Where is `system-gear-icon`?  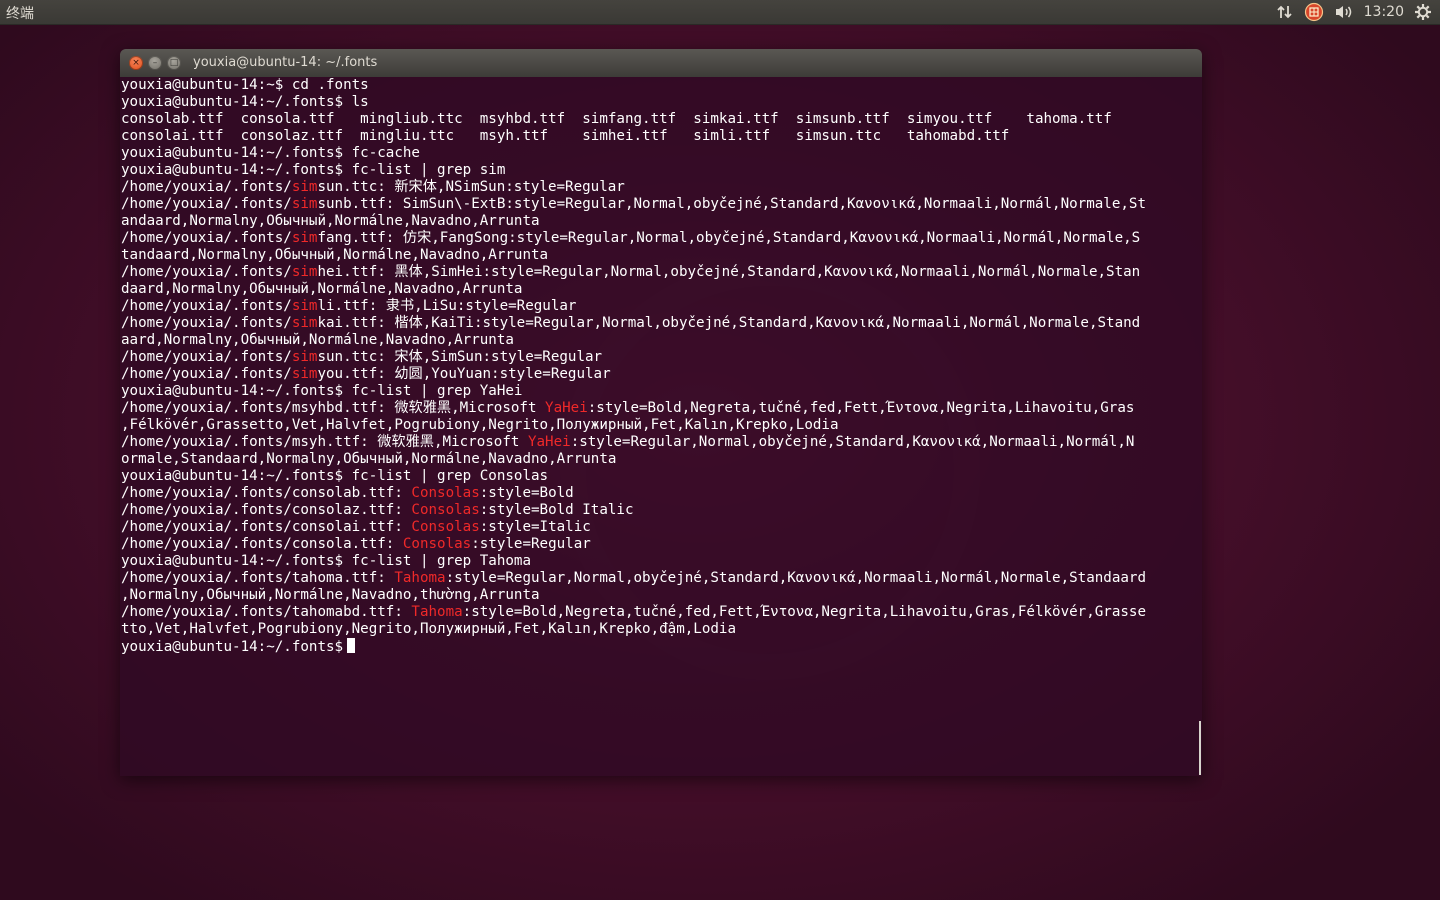
system-gear-icon is located at coordinates (1423, 12).